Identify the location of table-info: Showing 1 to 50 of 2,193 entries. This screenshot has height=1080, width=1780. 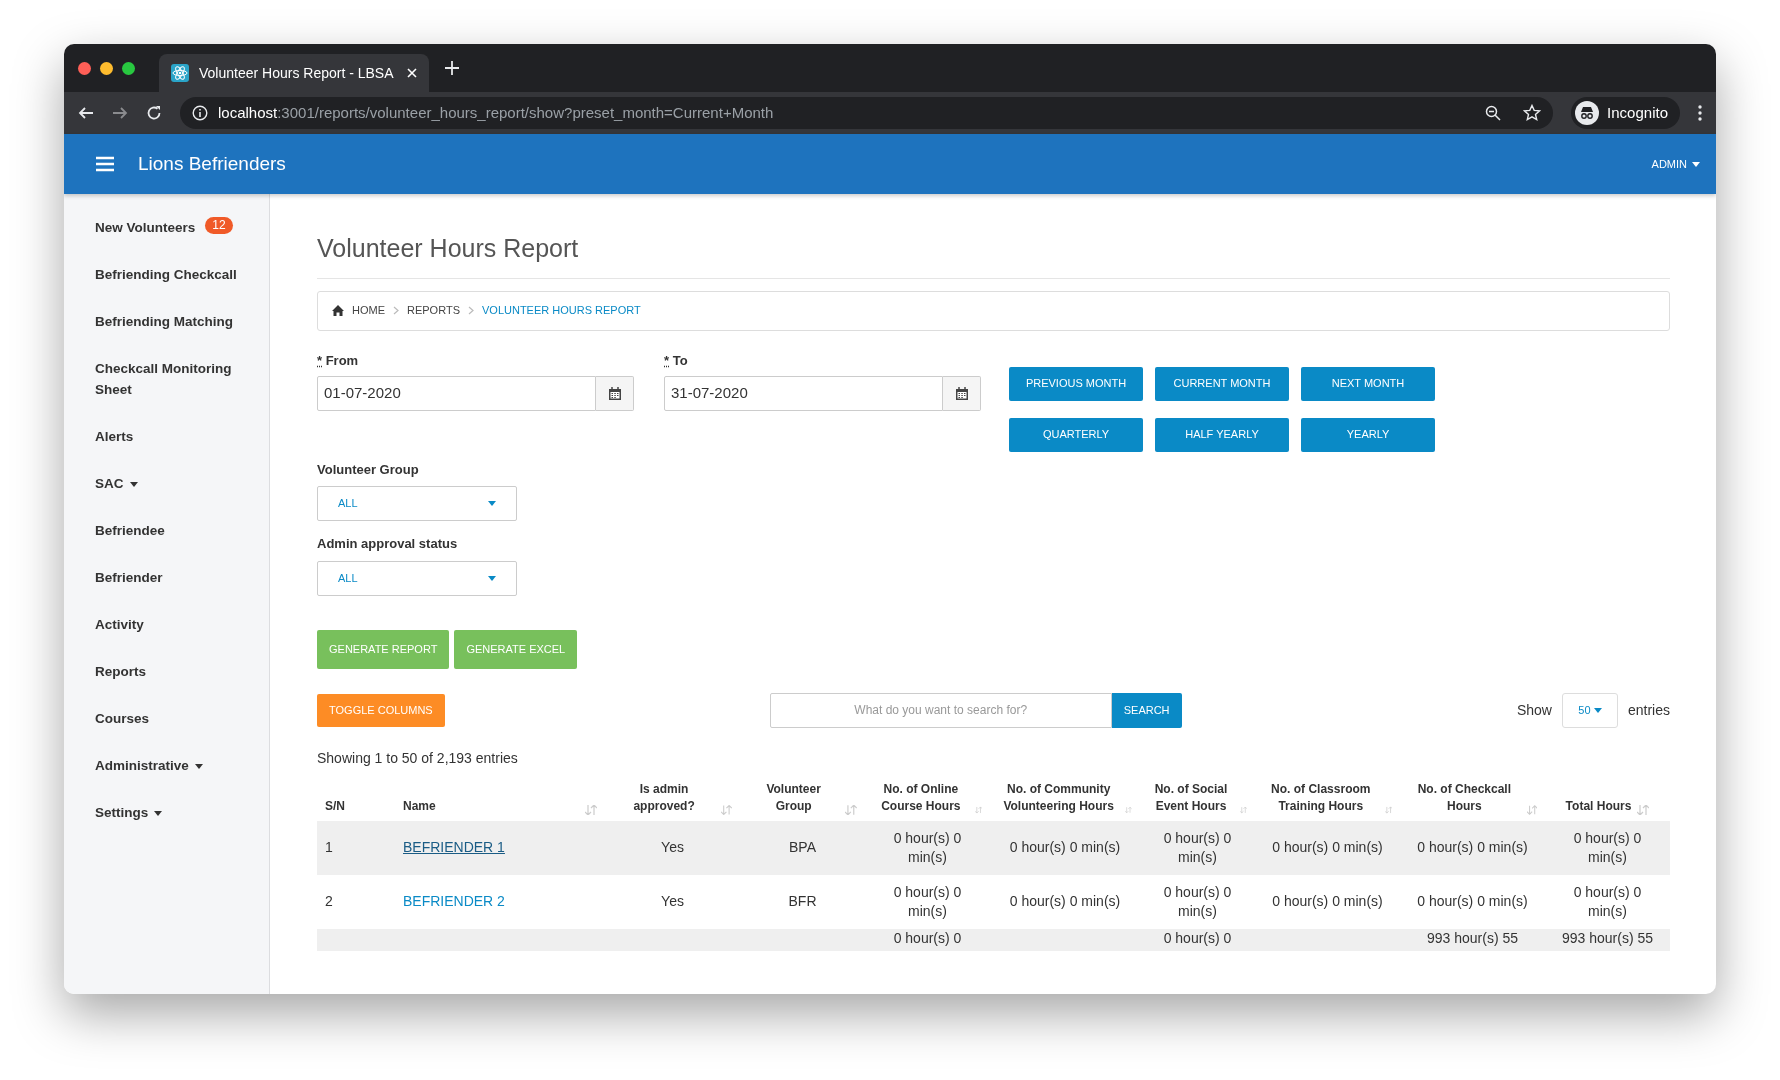
(418, 758).